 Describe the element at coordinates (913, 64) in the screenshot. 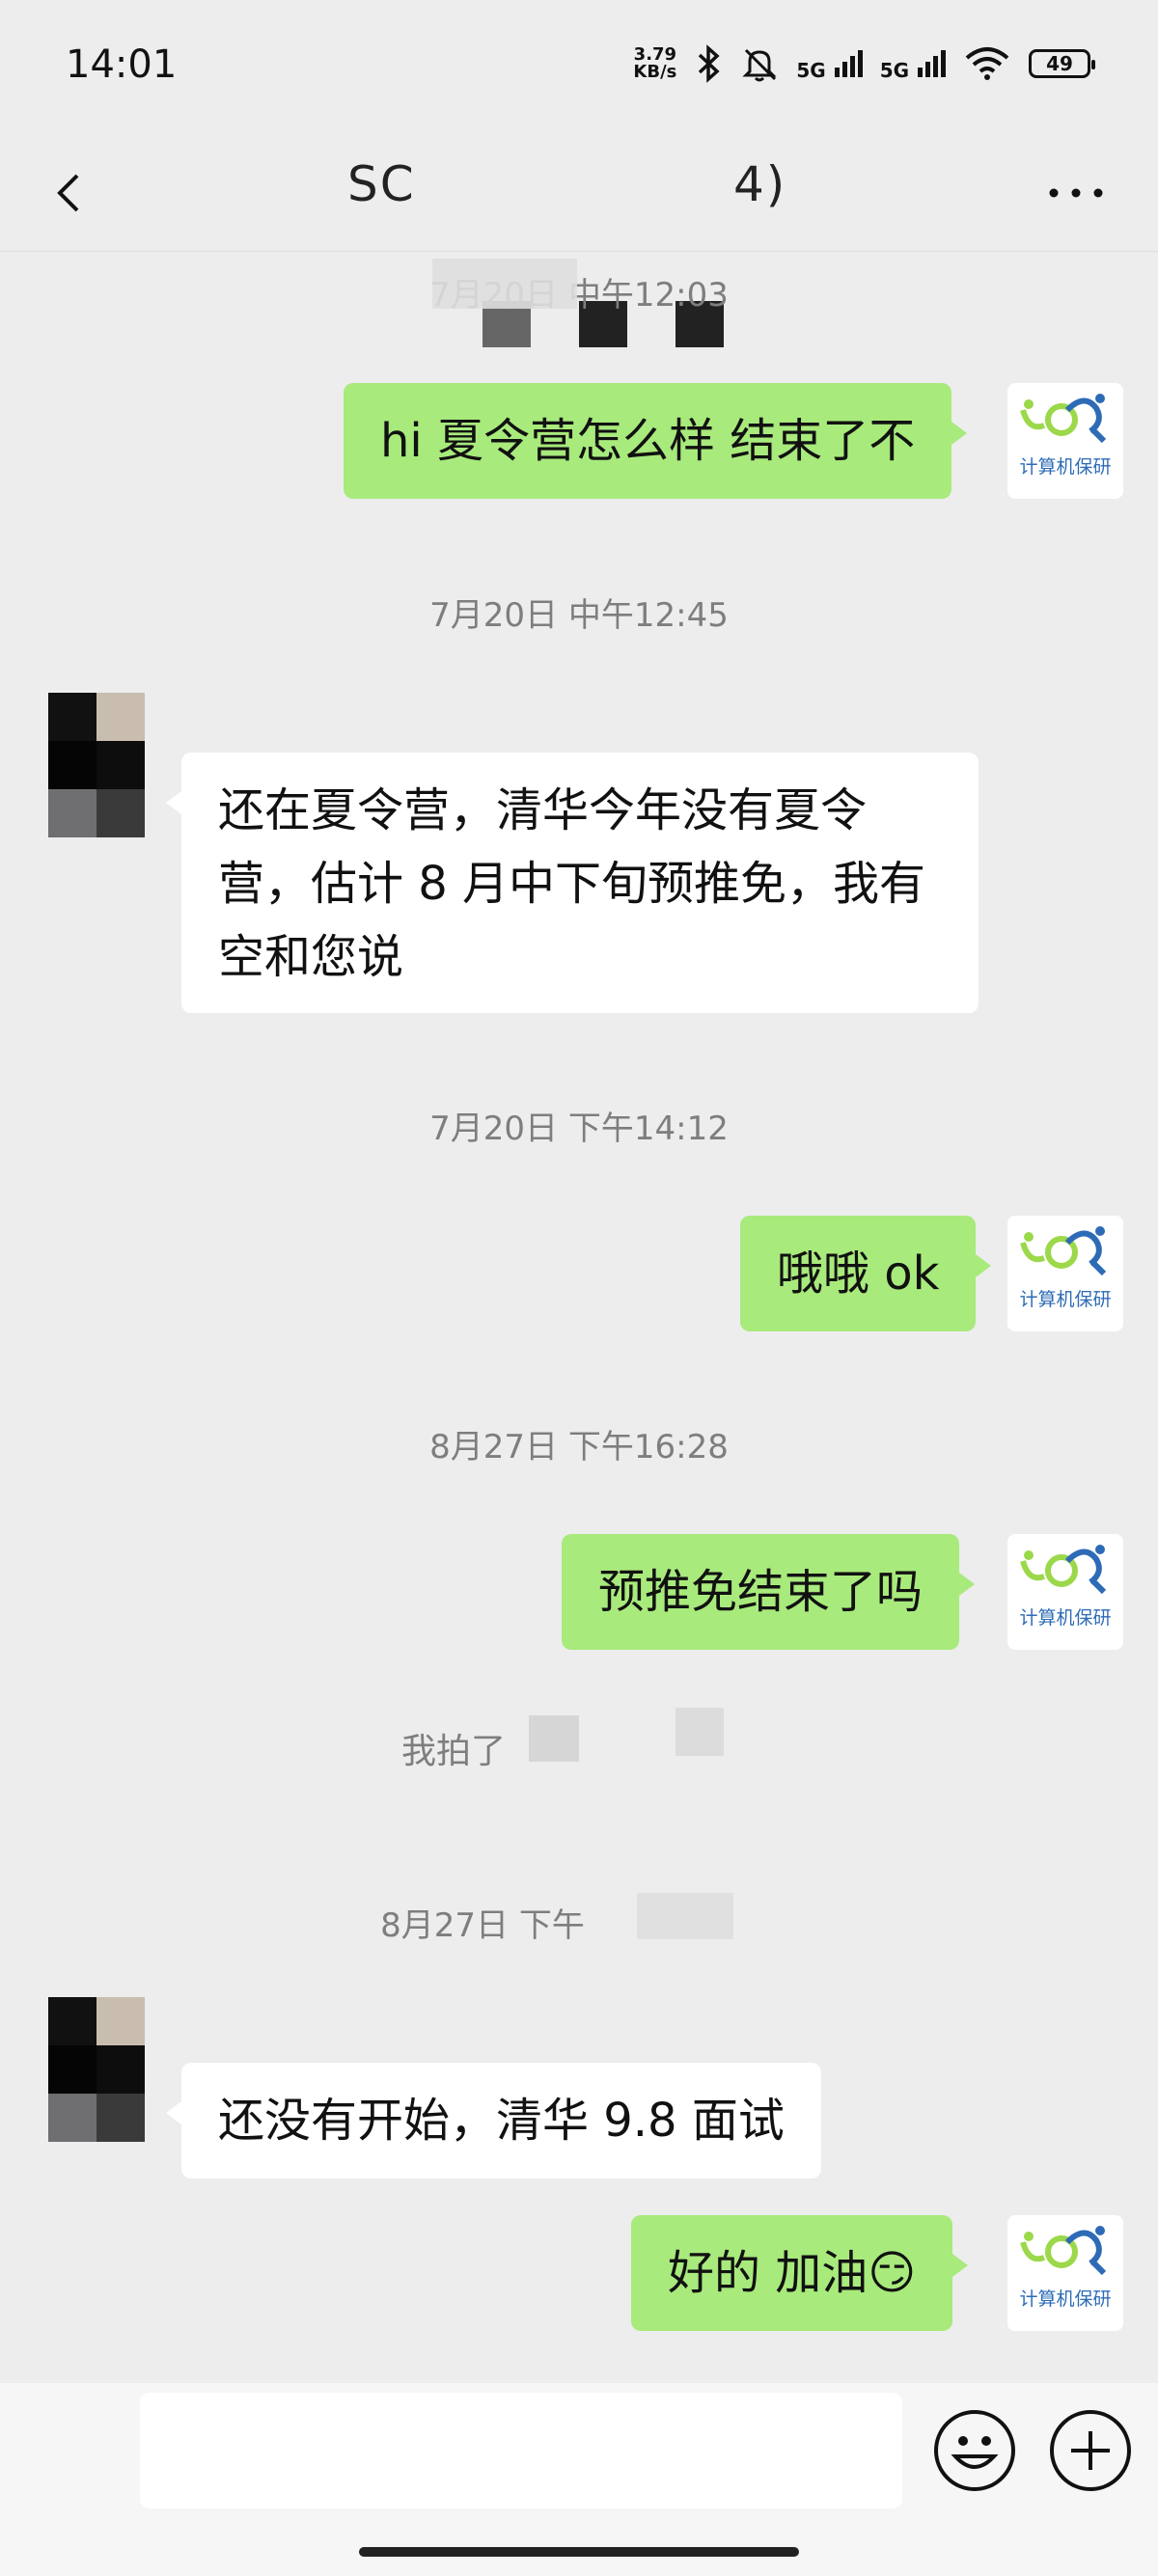

I see `signal-5g-2: 5G` at that location.